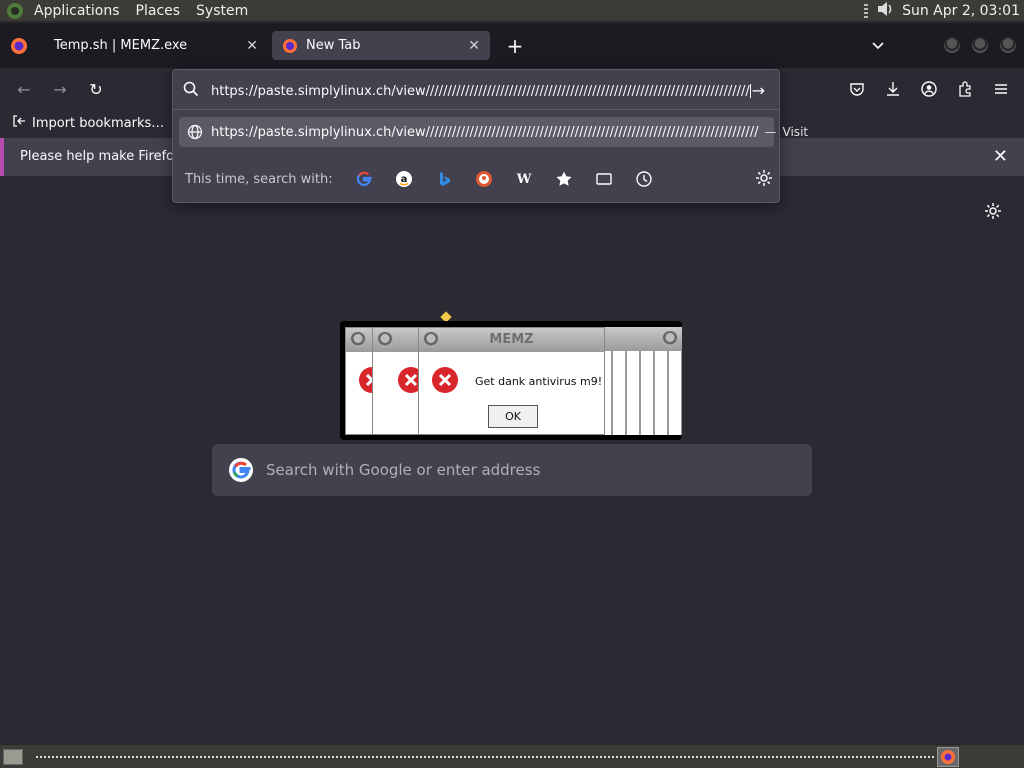 The image size is (1024, 768). Describe the element at coordinates (476, 109) in the screenshot. I see `divider` at that location.